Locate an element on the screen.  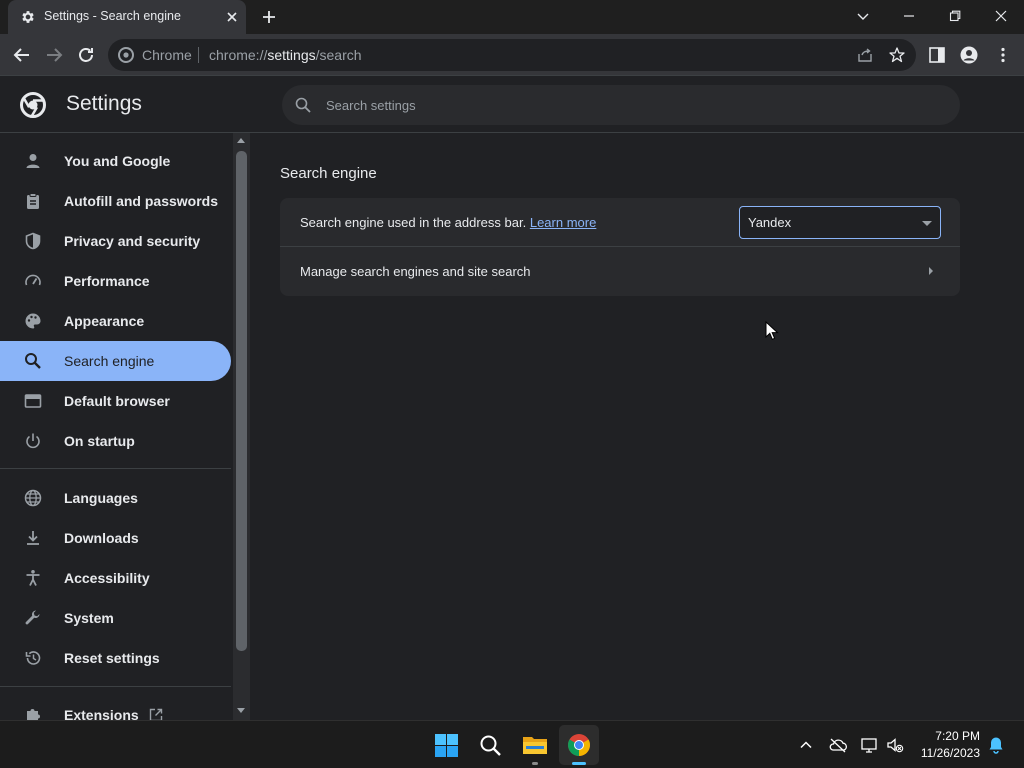
taskbar-search-icon is located at coordinates (490, 745).